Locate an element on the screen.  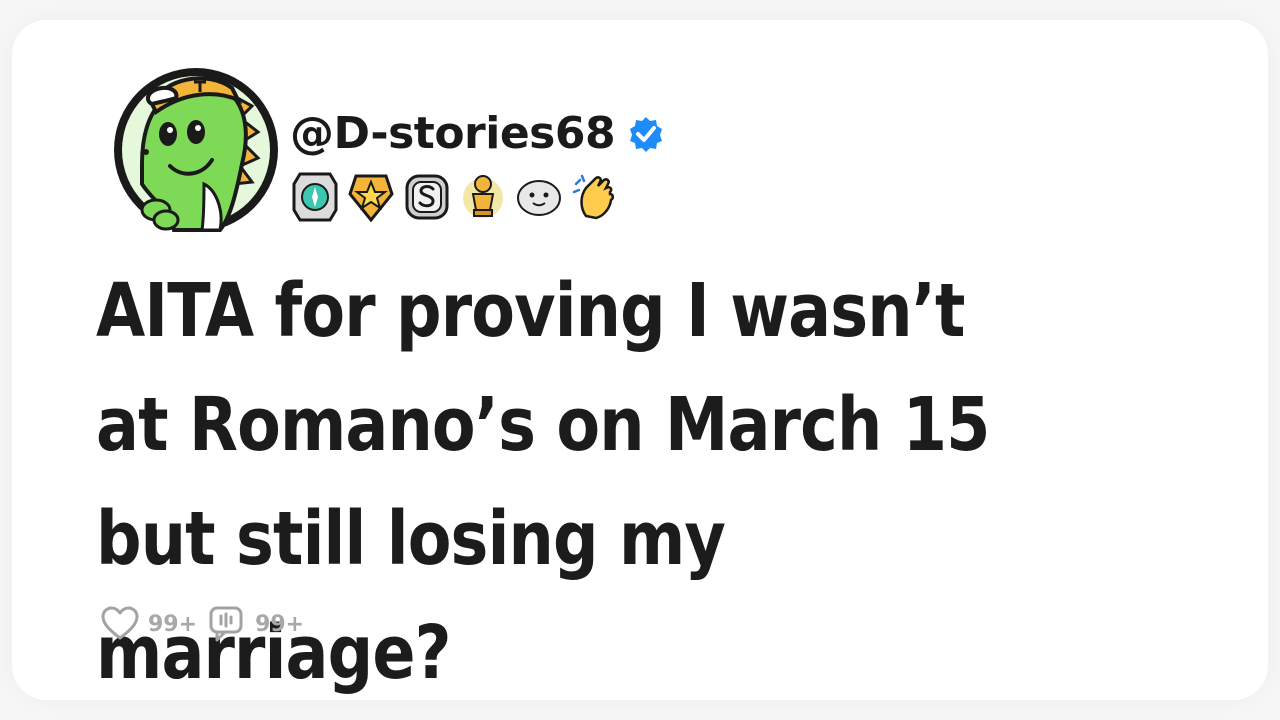
clapping-hands-badge-icon is located at coordinates (595, 197).